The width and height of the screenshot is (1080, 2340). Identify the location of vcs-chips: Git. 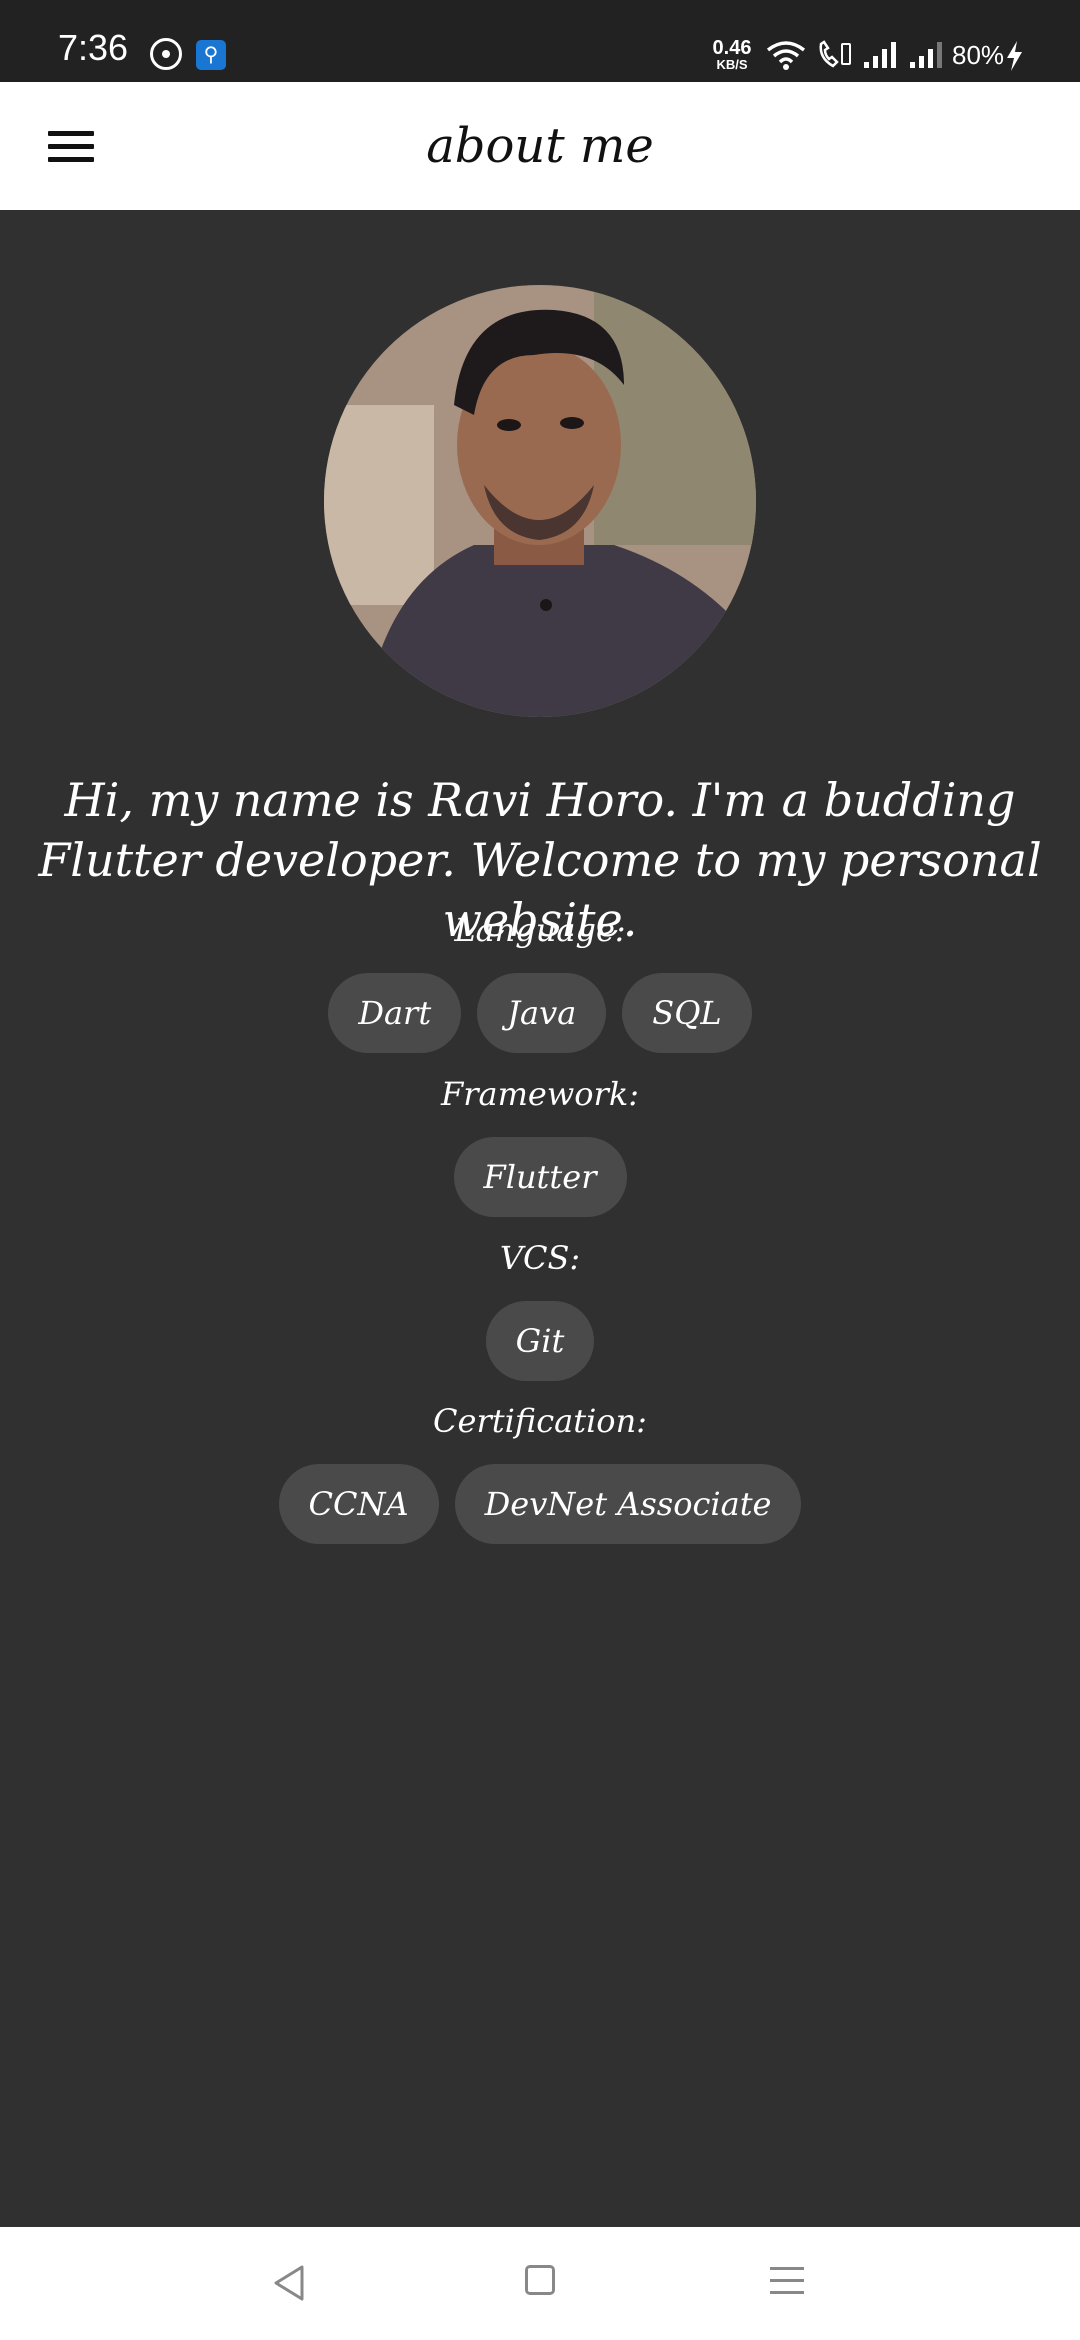
(540, 1341).